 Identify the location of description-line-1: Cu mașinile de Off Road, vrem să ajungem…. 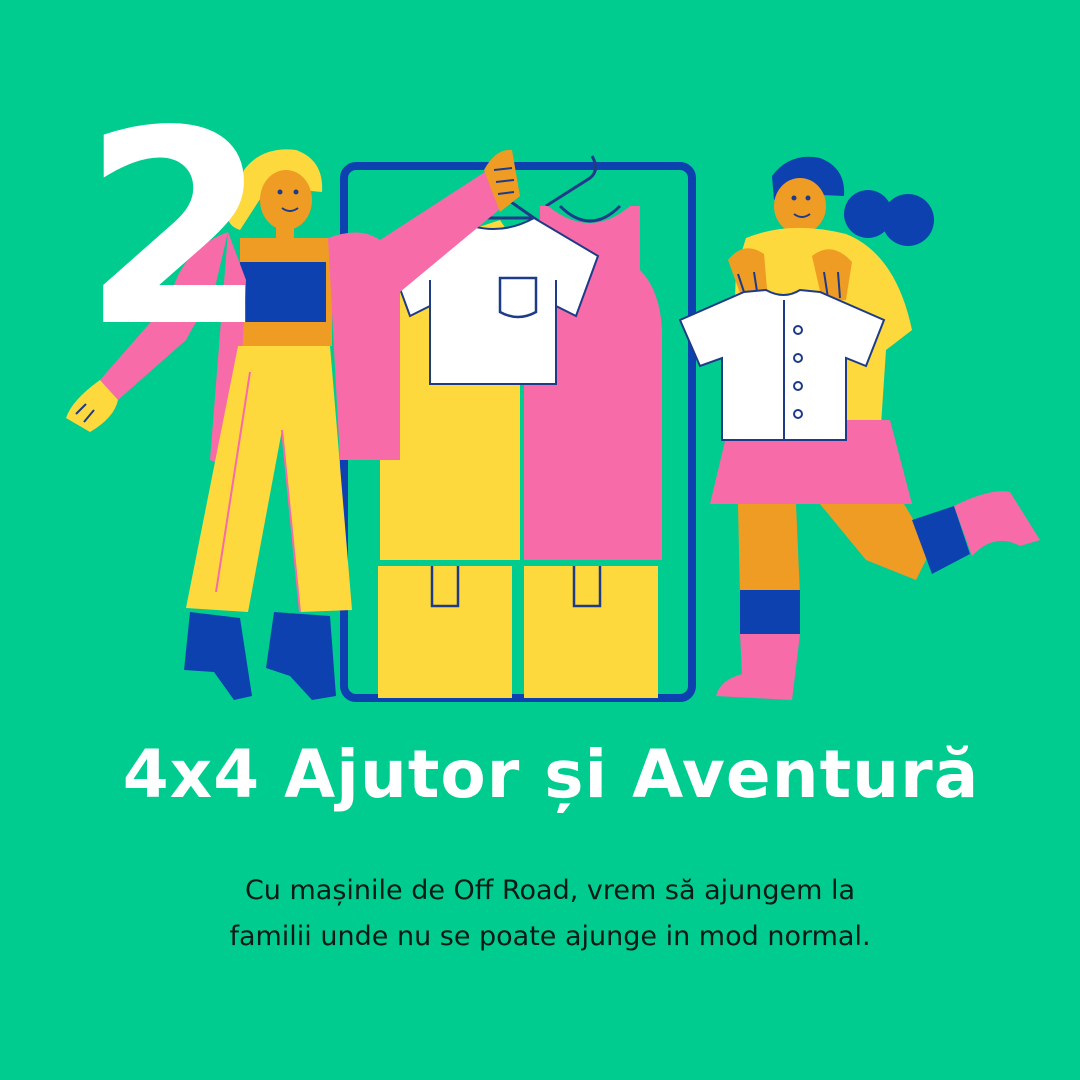
(550, 890).